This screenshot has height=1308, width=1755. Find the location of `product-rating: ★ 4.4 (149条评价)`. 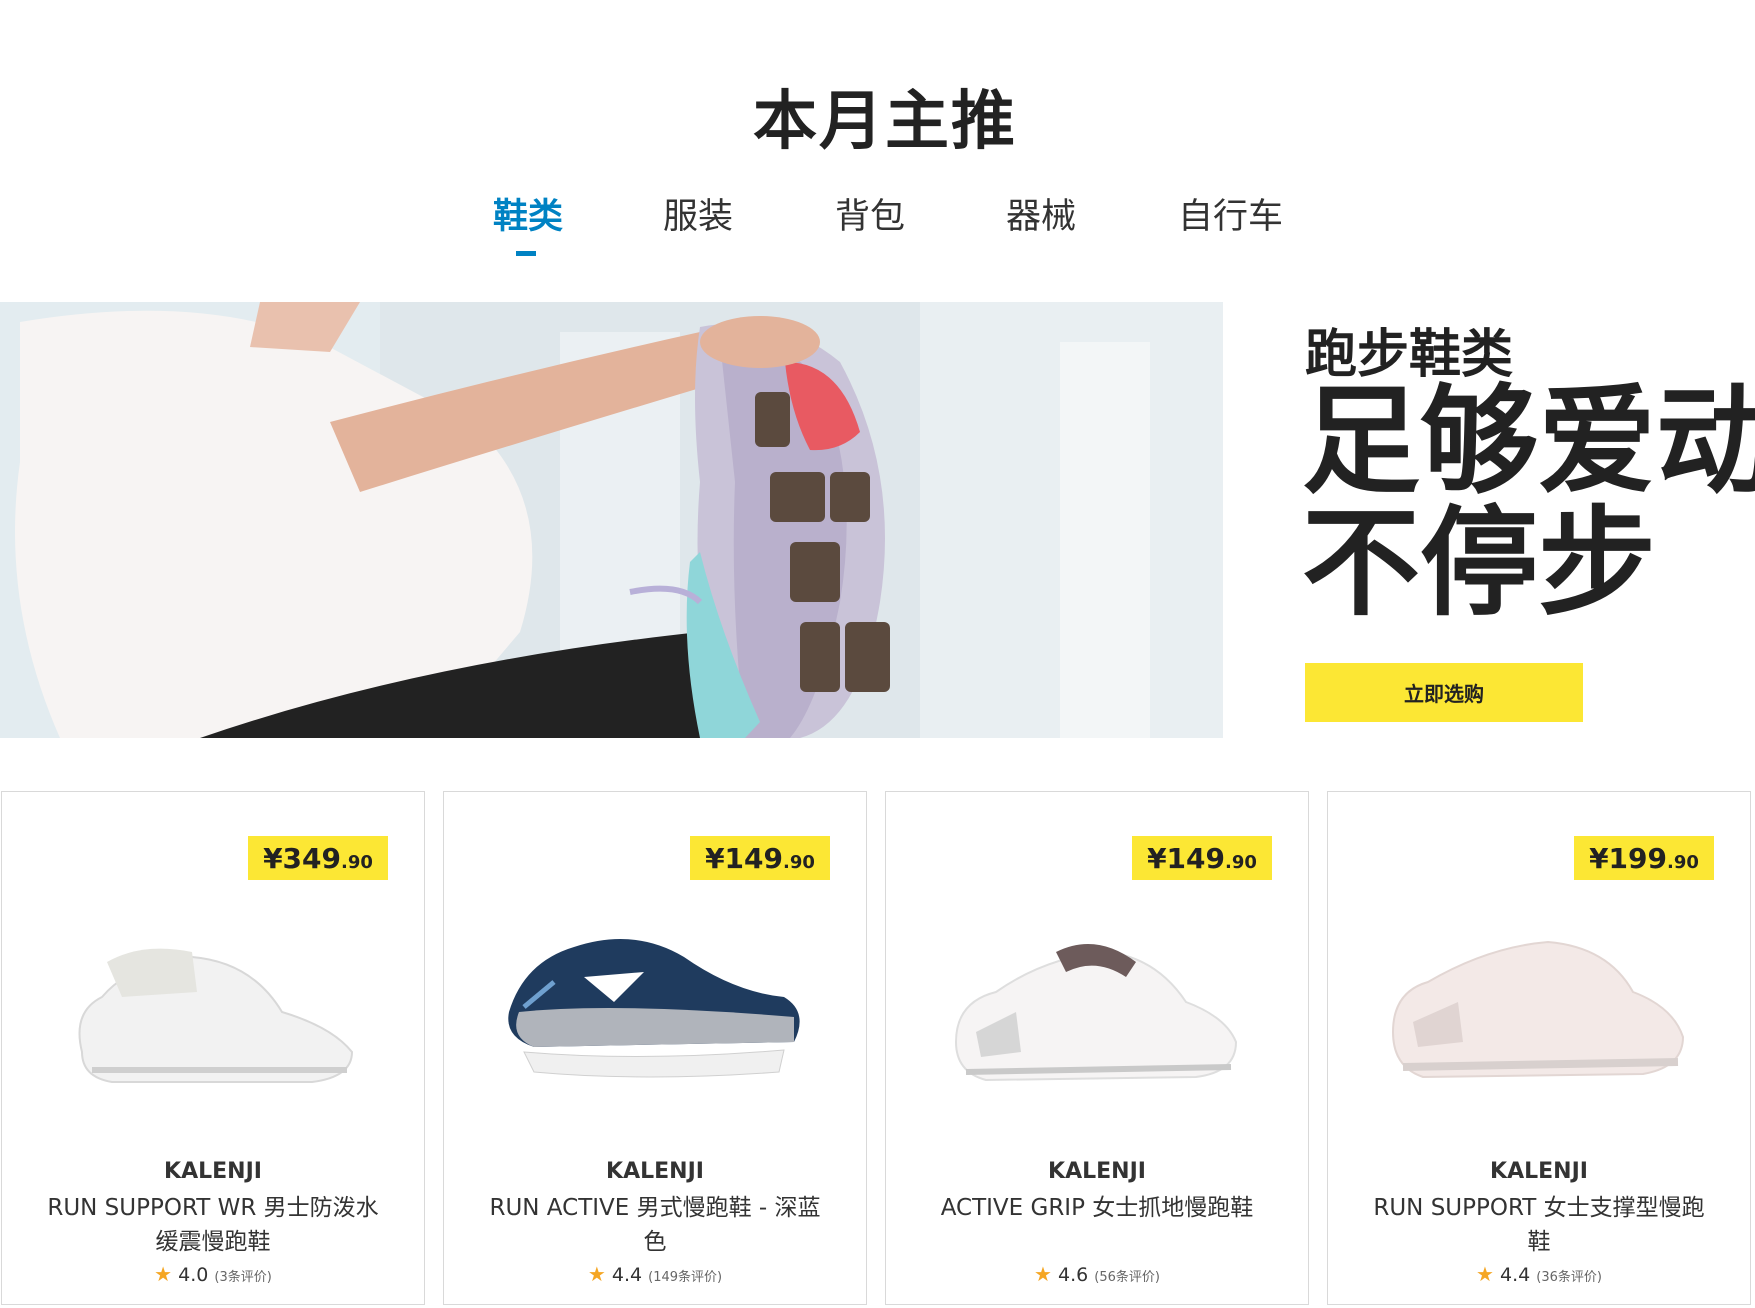

product-rating: ★ 4.4 (149条评价) is located at coordinates (655, 1274).